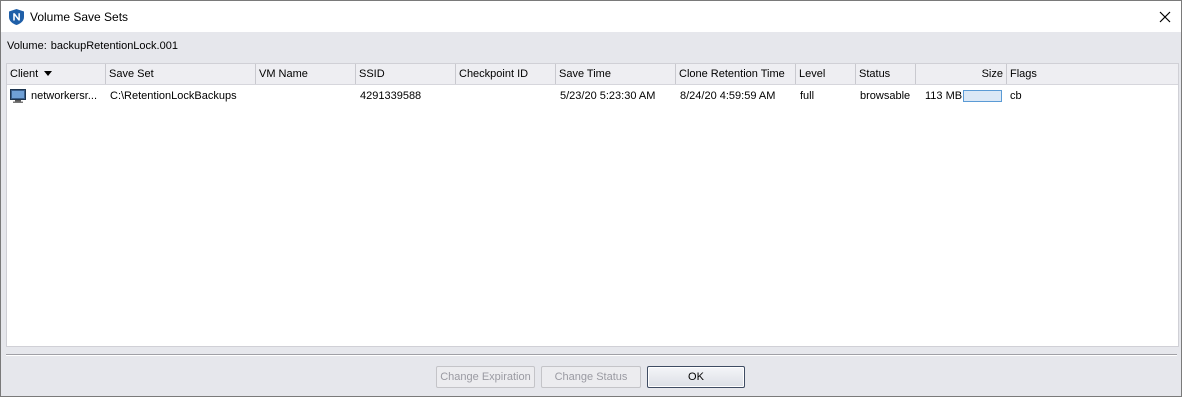 The height and width of the screenshot is (397, 1182). Describe the element at coordinates (961, 74) in the screenshot. I see `column-header-size: Size` at that location.